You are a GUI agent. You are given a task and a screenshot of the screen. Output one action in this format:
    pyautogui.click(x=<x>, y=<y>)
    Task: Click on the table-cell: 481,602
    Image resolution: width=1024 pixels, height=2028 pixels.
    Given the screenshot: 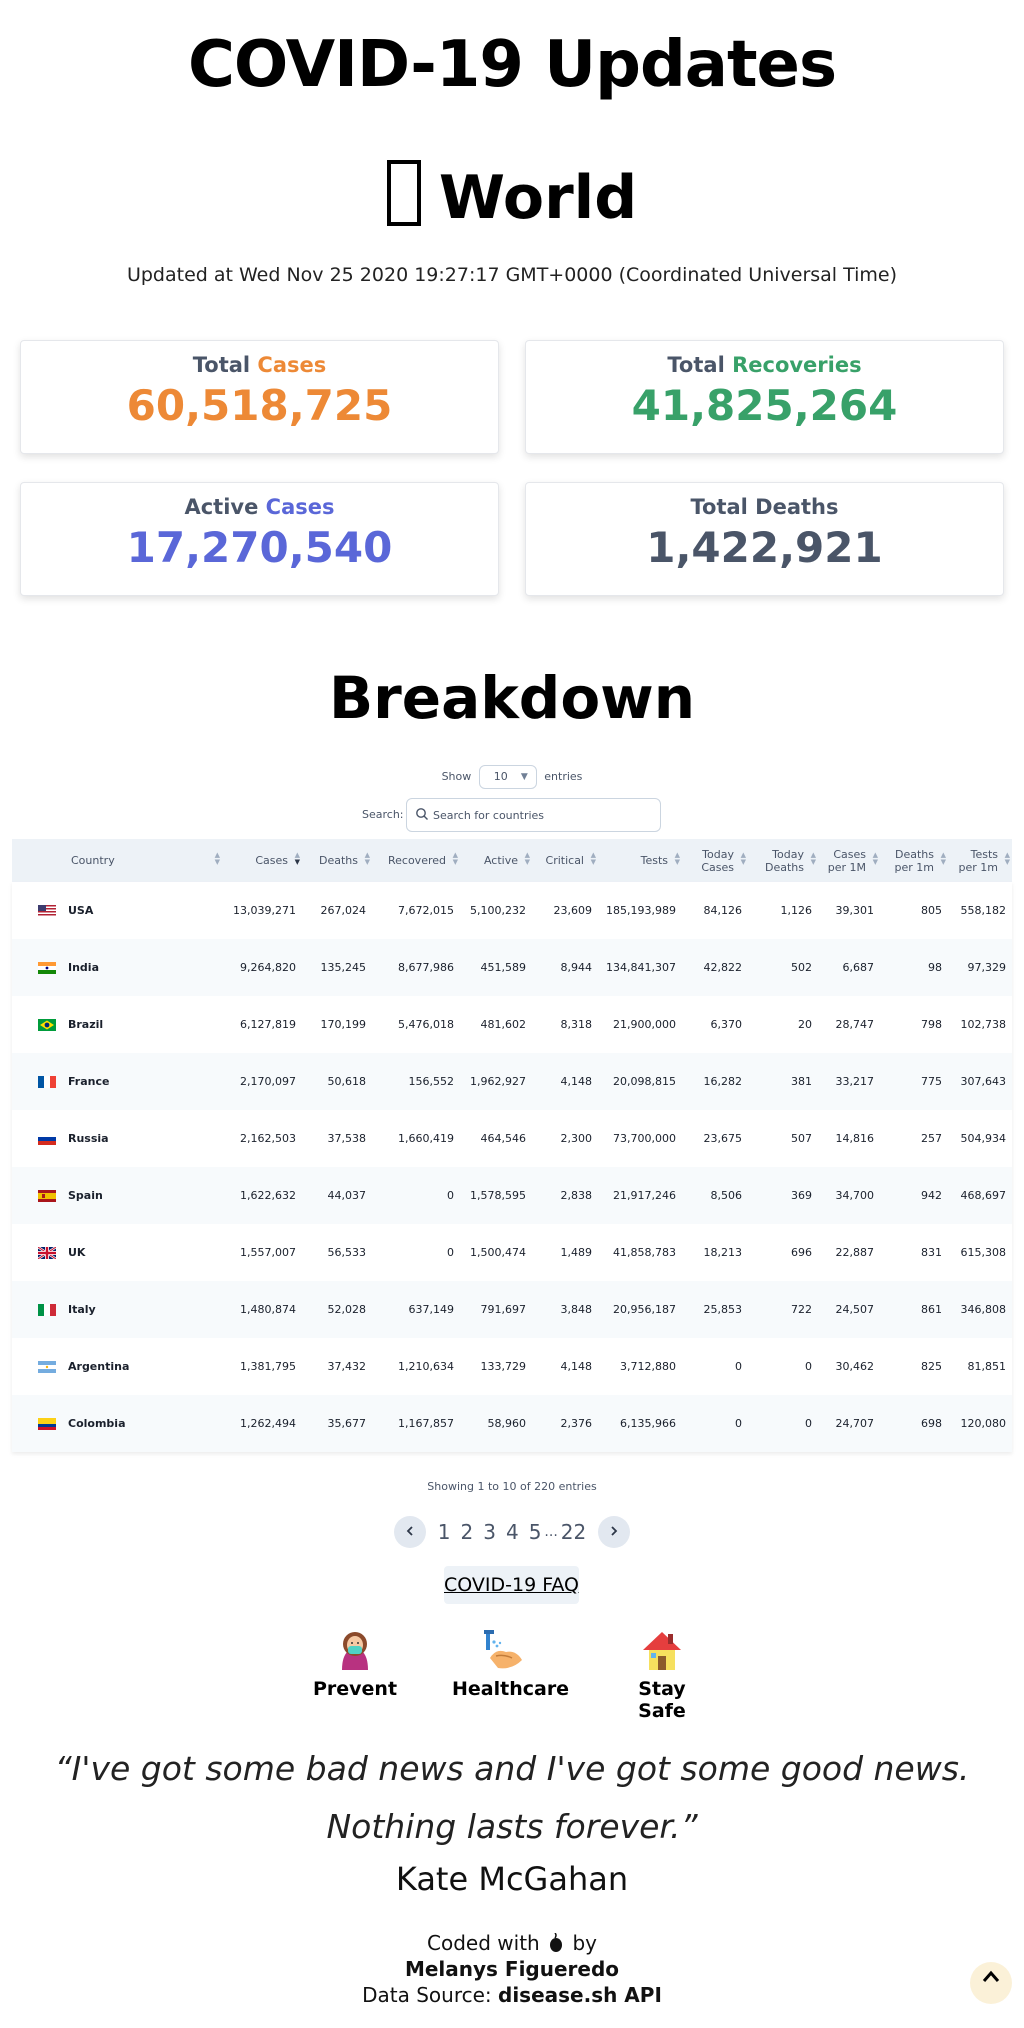 What is the action you would take?
    pyautogui.click(x=503, y=1024)
    